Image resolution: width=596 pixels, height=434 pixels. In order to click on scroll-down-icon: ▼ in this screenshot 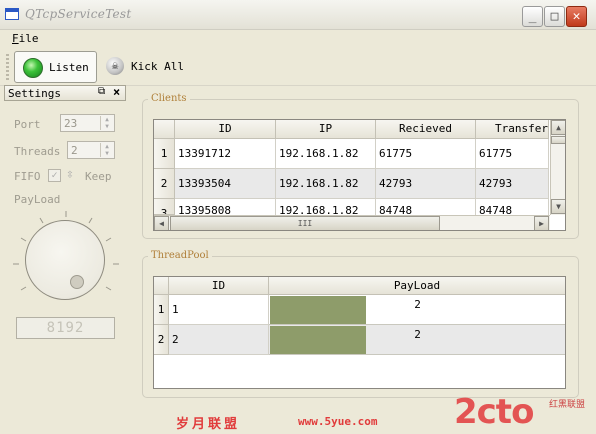, I will do `click(558, 206)`.